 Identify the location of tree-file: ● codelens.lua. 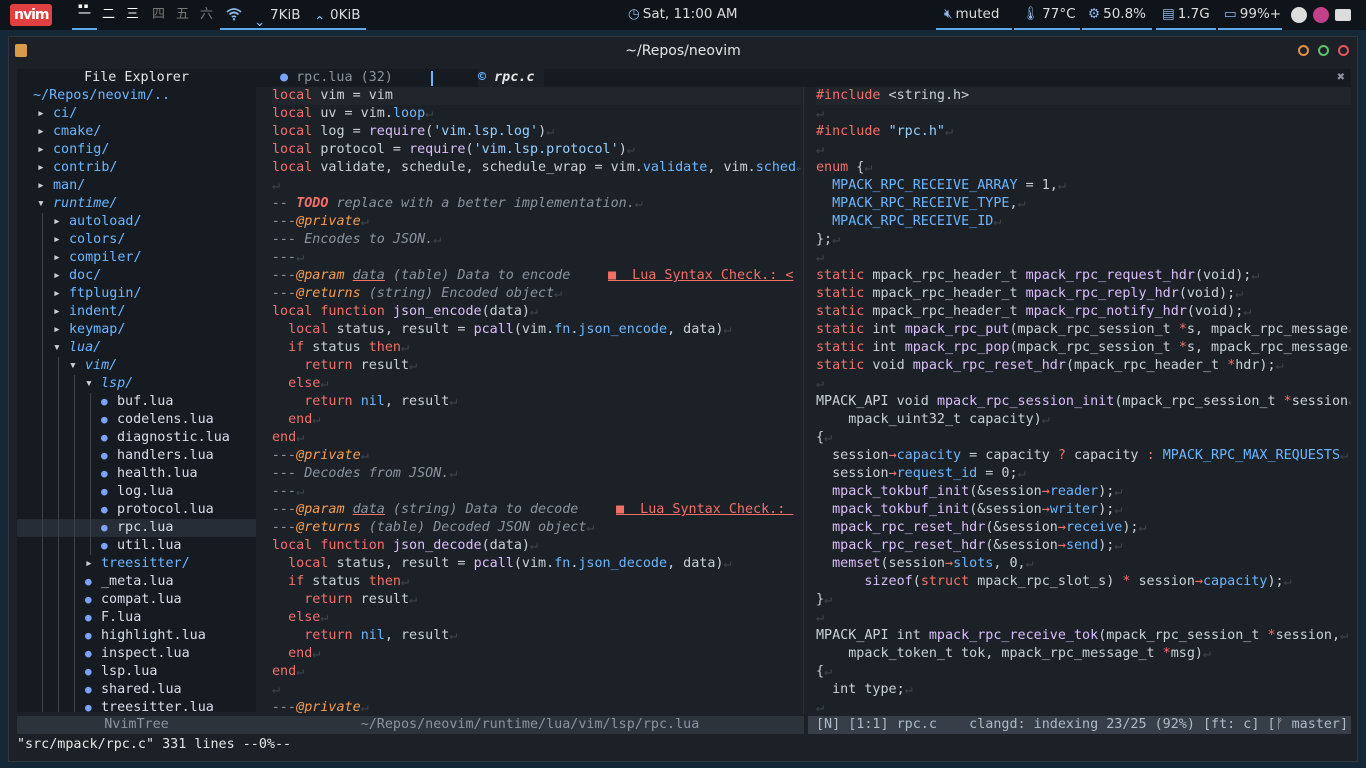
(136, 420).